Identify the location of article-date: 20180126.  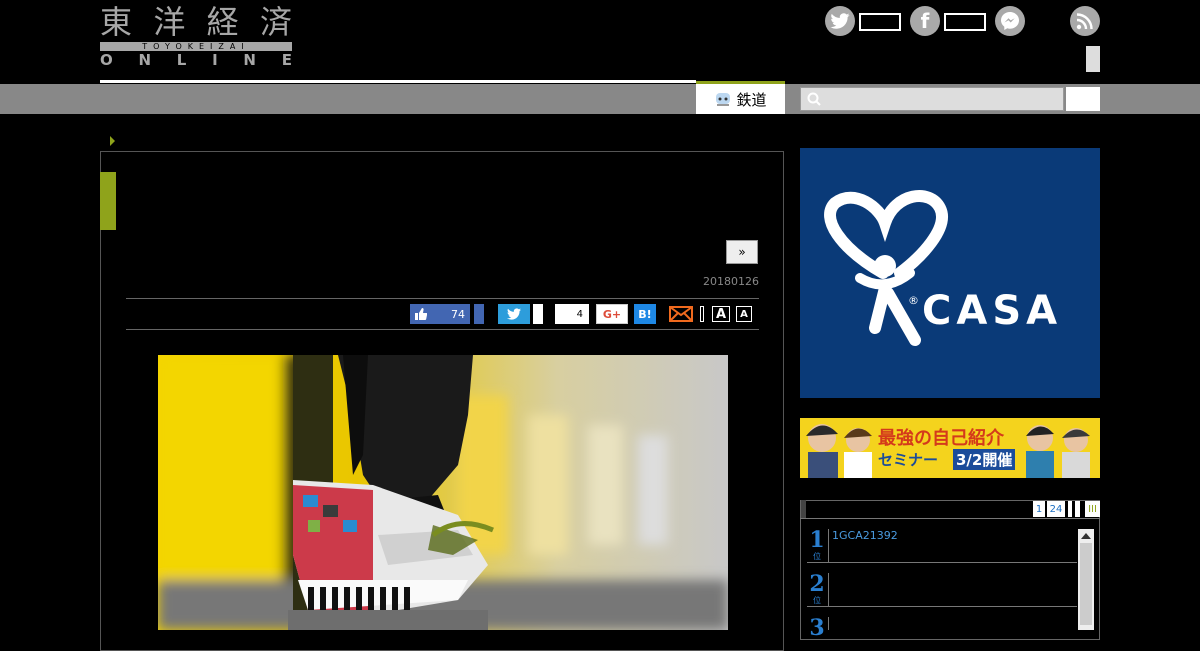
(731, 281).